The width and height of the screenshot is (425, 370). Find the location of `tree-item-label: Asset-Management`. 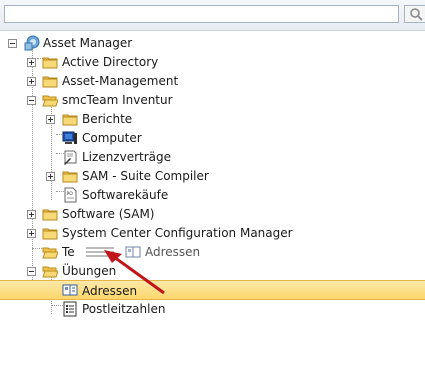

tree-item-label: Asset-Management is located at coordinates (120, 81).